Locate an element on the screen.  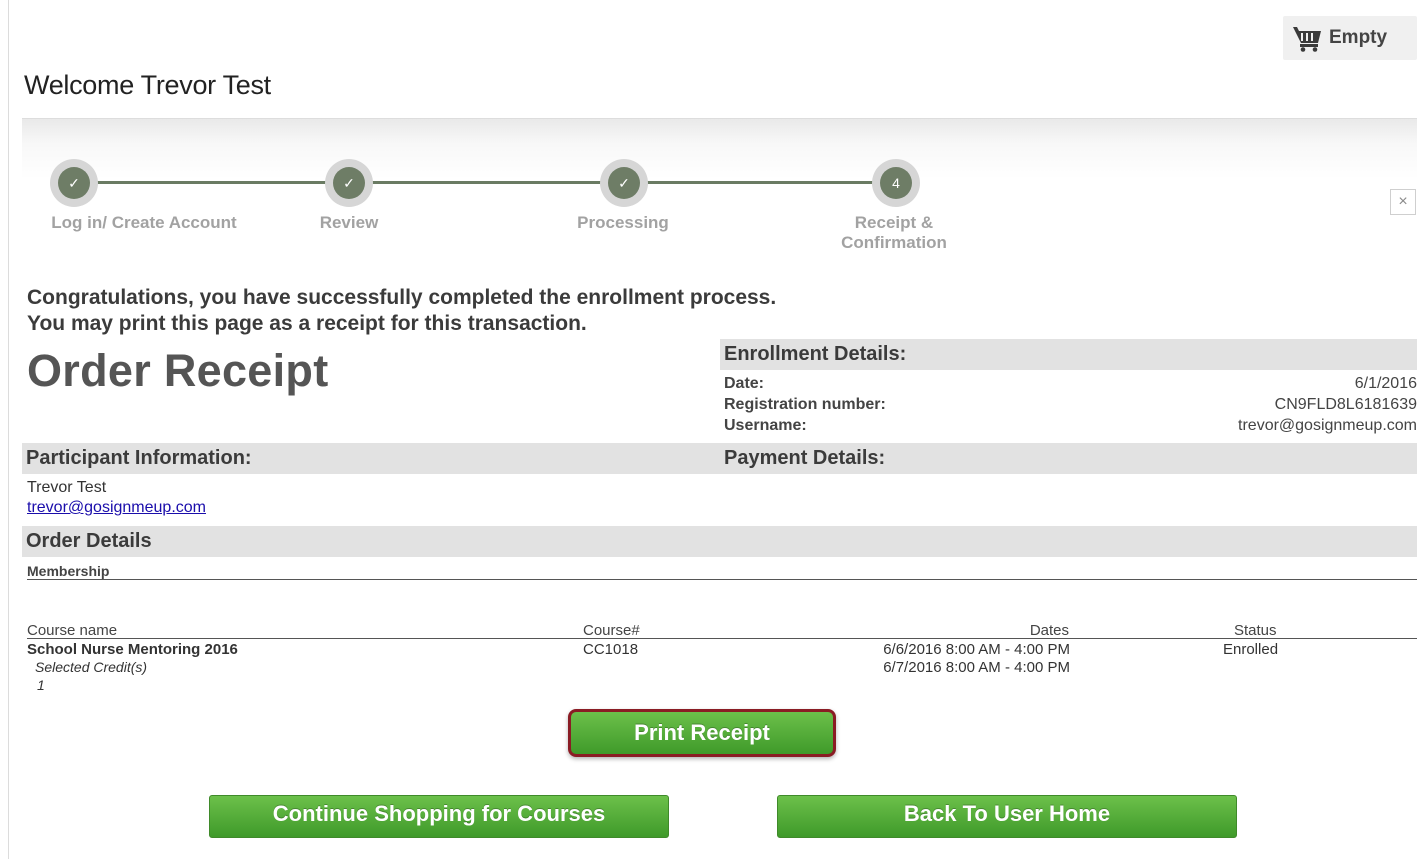
membership-label: Membership is located at coordinates (68, 571).